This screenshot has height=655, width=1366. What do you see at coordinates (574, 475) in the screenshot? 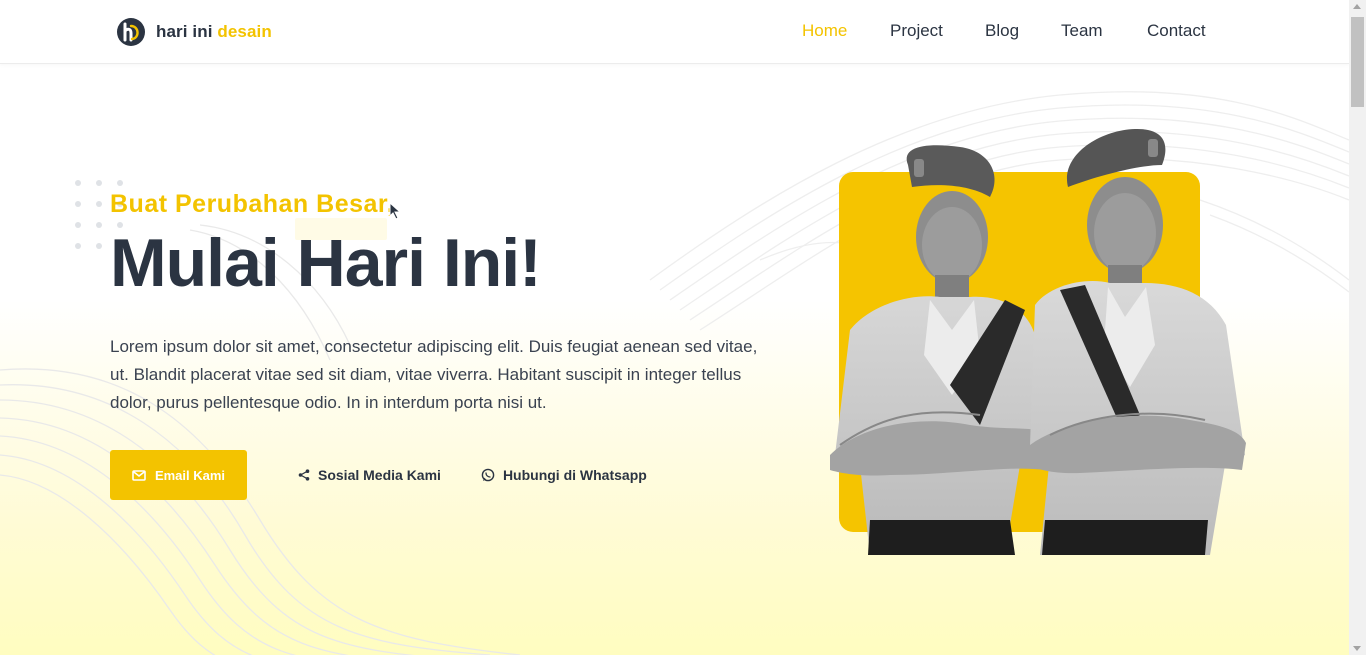
I see `whatsapp-label: Hubungi di Whatsapp` at bounding box center [574, 475].